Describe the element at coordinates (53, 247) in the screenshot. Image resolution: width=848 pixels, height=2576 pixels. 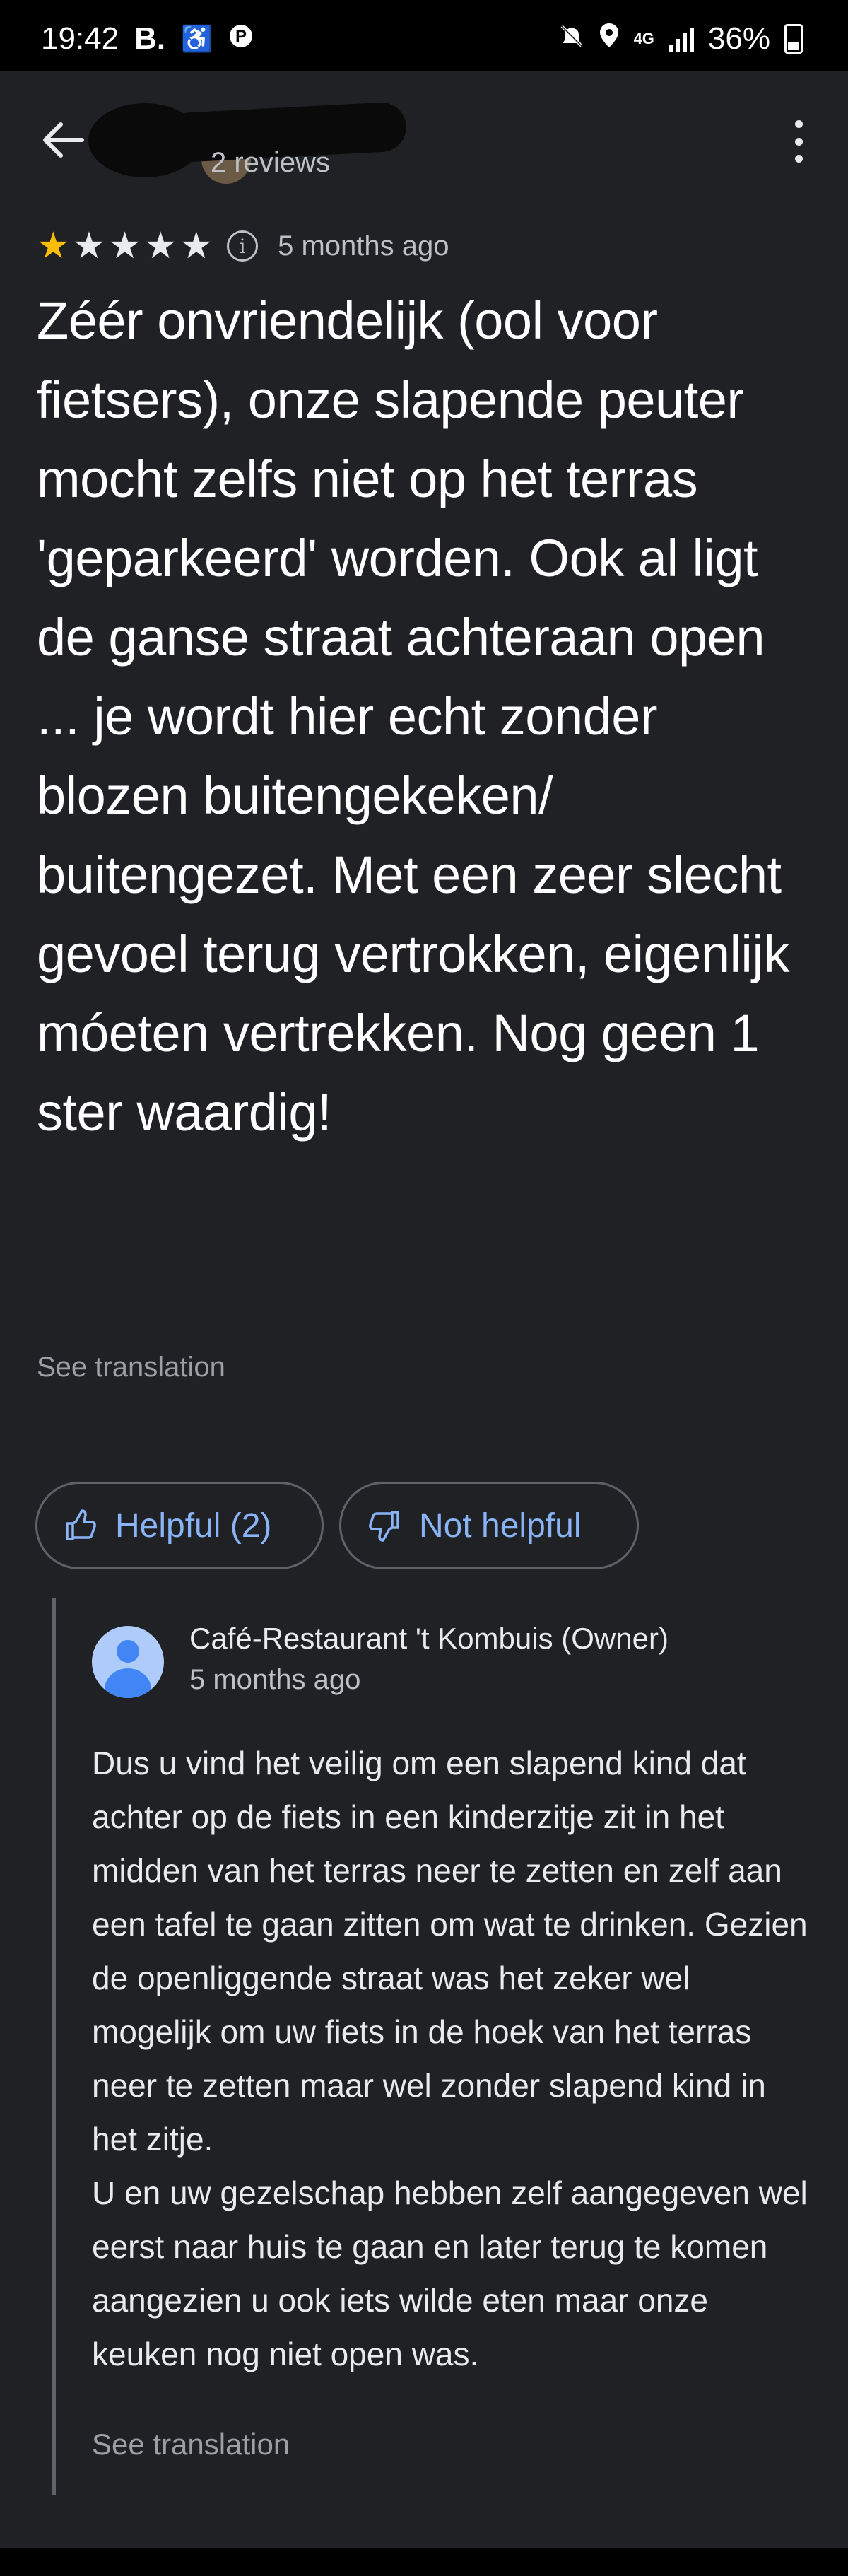
I see `star-icon-filled: ★` at that location.